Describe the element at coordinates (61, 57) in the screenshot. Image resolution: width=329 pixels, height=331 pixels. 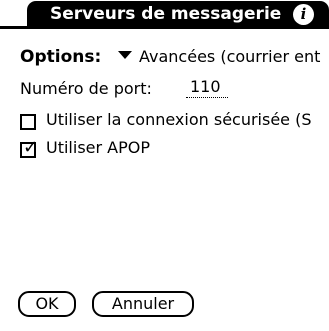
I see `options-label: Options:` at that location.